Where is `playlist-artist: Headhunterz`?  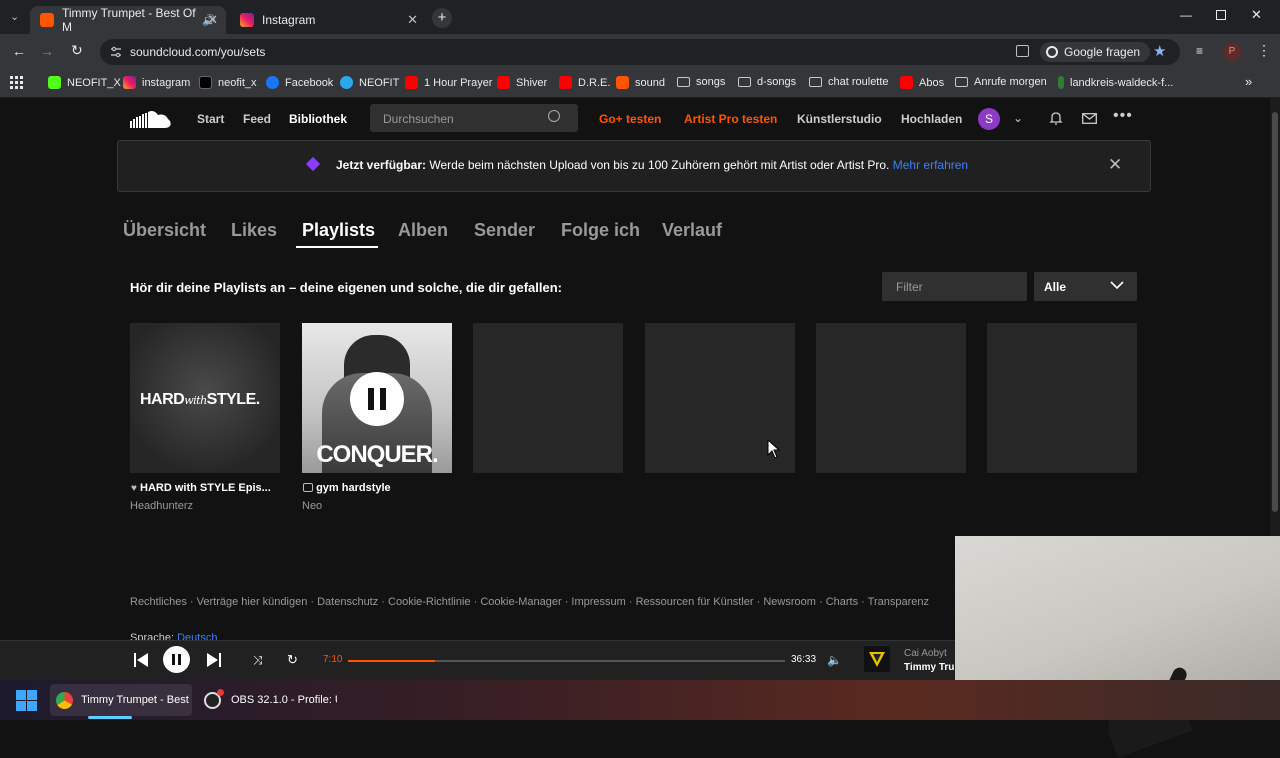
playlist-artist: Headhunterz is located at coordinates (161, 506).